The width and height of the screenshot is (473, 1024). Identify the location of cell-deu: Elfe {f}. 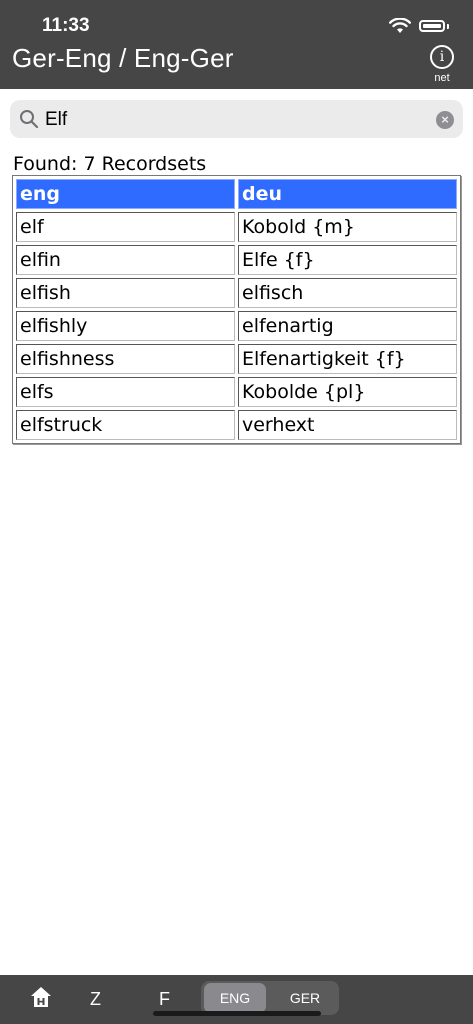
(347, 260).